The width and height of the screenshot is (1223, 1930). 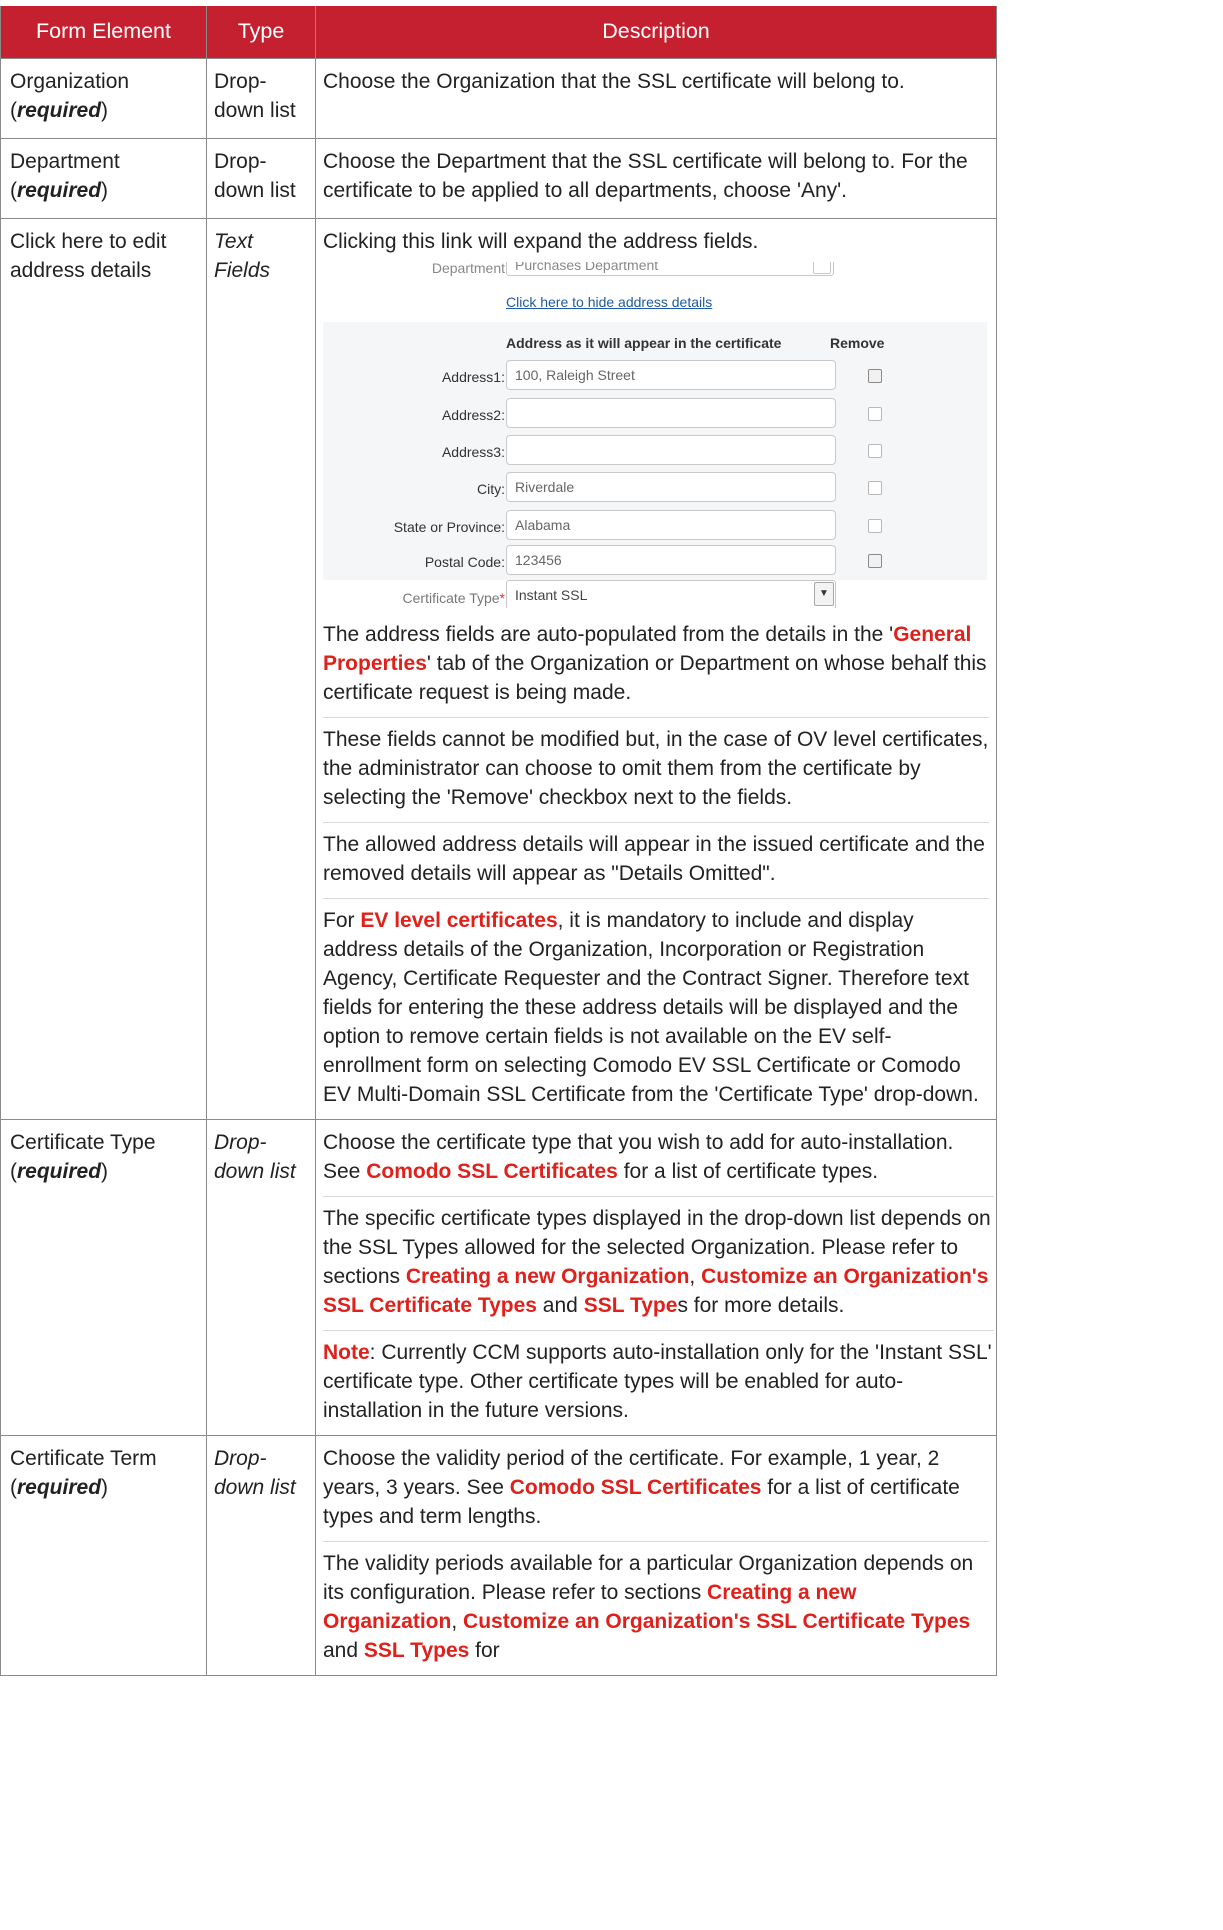 I want to click on certificate-type-select: Instant SSL, so click(x=671, y=593).